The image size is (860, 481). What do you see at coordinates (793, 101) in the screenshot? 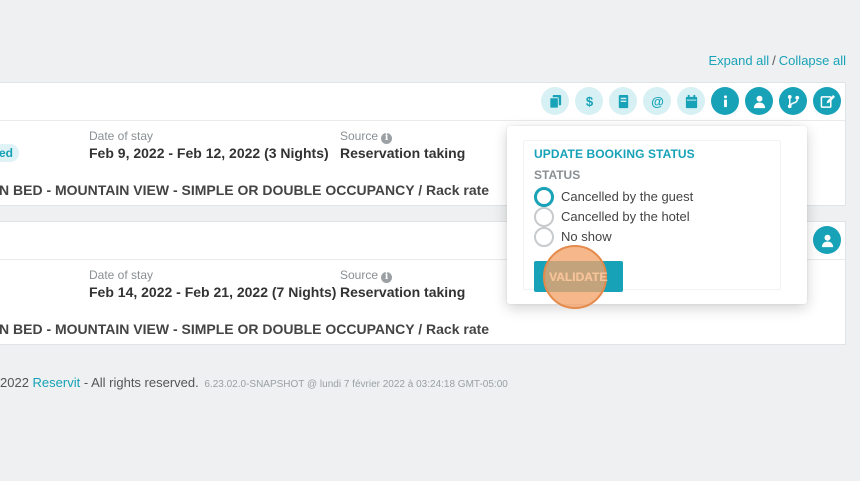
I see `branch-icon` at bounding box center [793, 101].